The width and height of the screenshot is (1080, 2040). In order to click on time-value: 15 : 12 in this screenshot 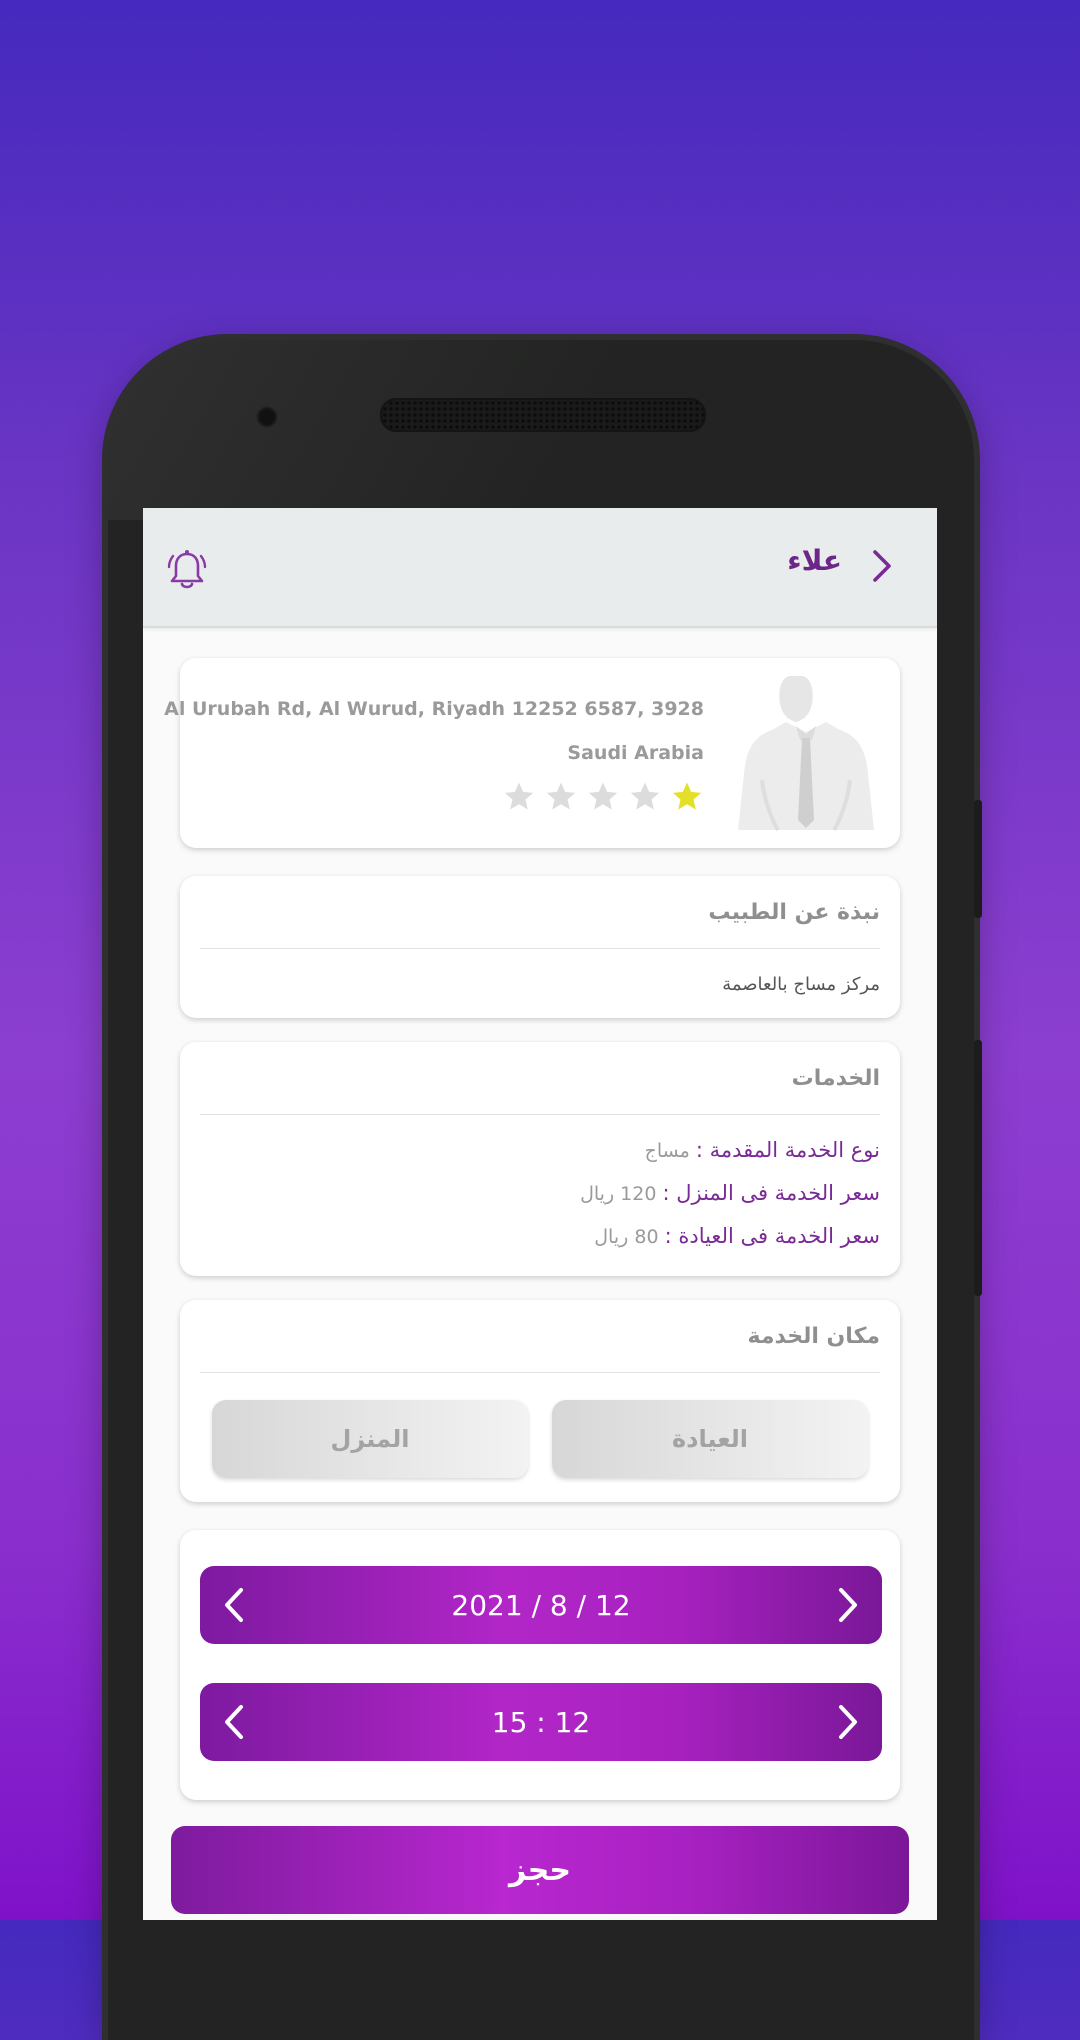, I will do `click(541, 1722)`.